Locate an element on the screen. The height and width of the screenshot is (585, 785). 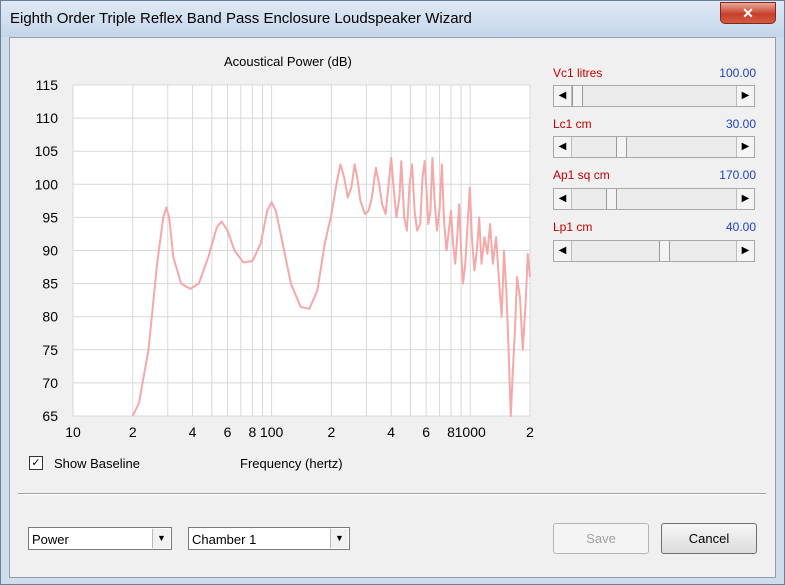
ap1-scroll-thumb is located at coordinates (611, 199).